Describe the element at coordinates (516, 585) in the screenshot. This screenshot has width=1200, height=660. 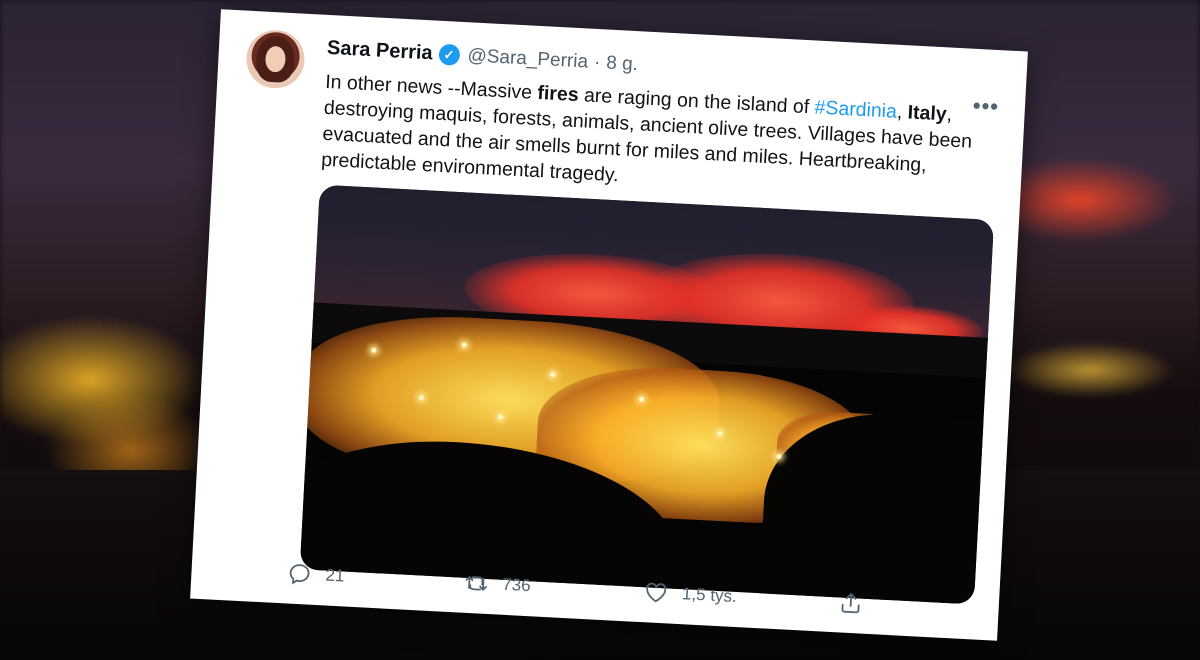
I see `retweet-count: 736` at that location.